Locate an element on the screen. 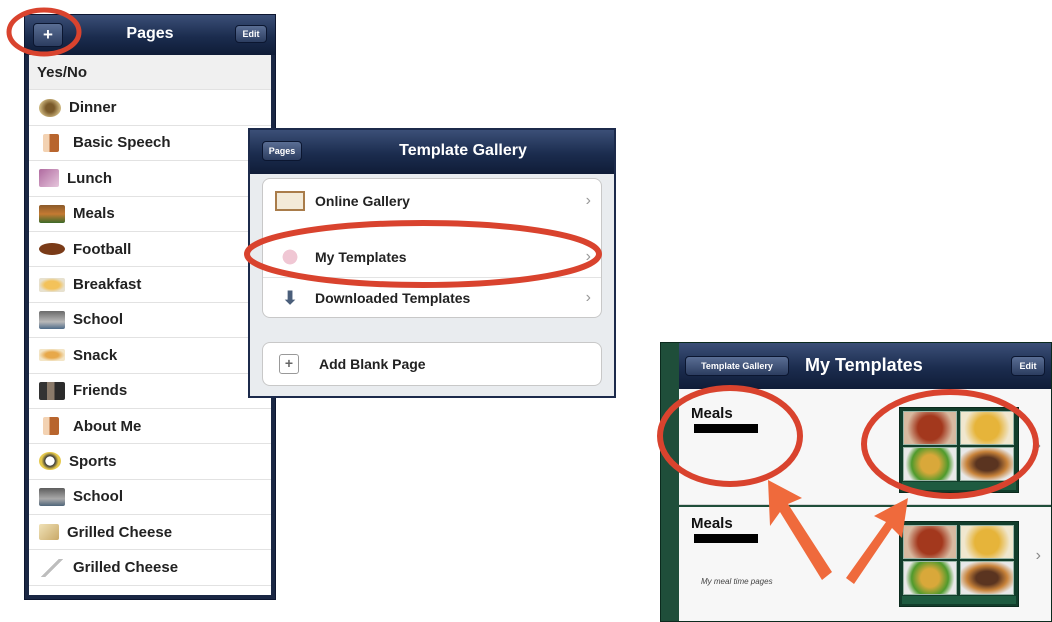  lunch-thumbnail-icon is located at coordinates (49, 178).